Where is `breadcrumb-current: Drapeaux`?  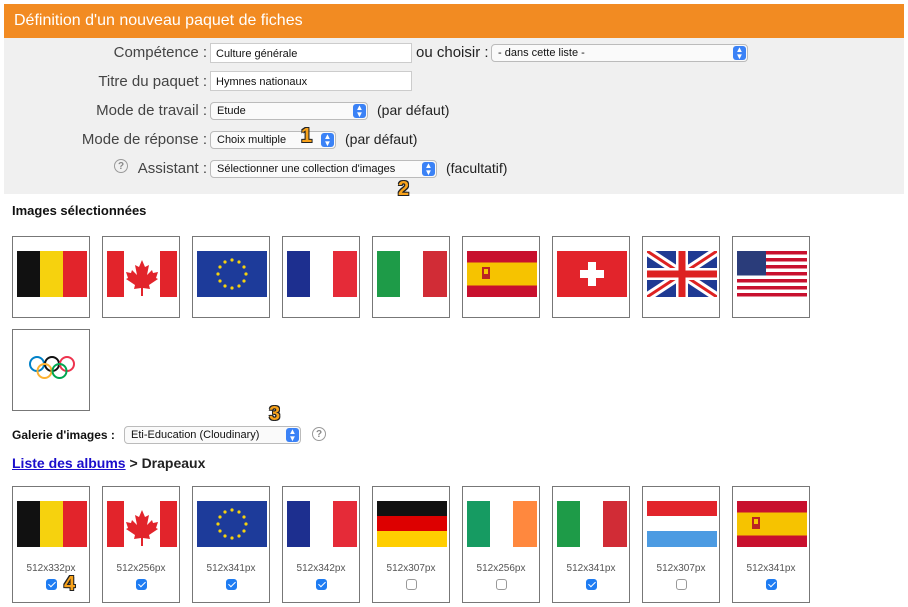 breadcrumb-current: Drapeaux is located at coordinates (173, 463).